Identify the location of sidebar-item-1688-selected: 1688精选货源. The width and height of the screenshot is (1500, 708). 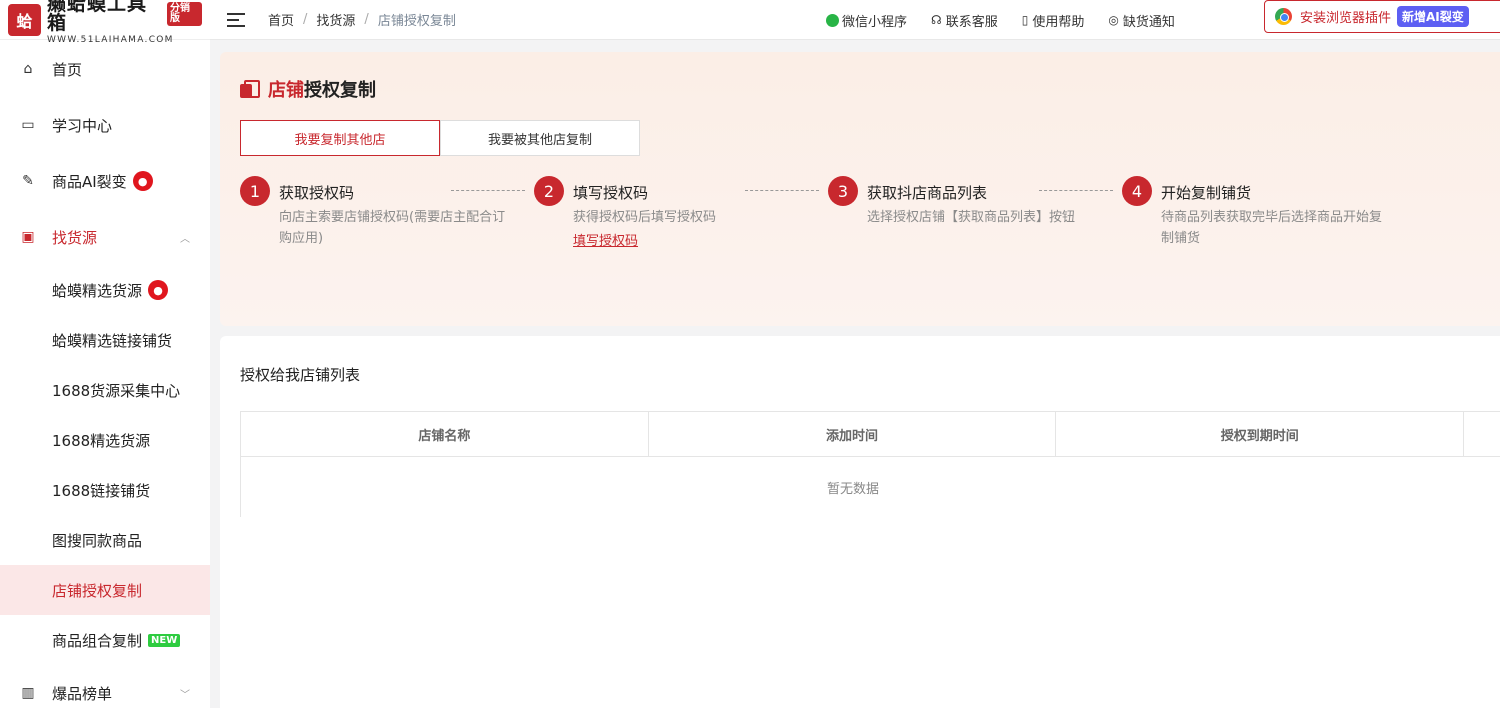
(105, 440).